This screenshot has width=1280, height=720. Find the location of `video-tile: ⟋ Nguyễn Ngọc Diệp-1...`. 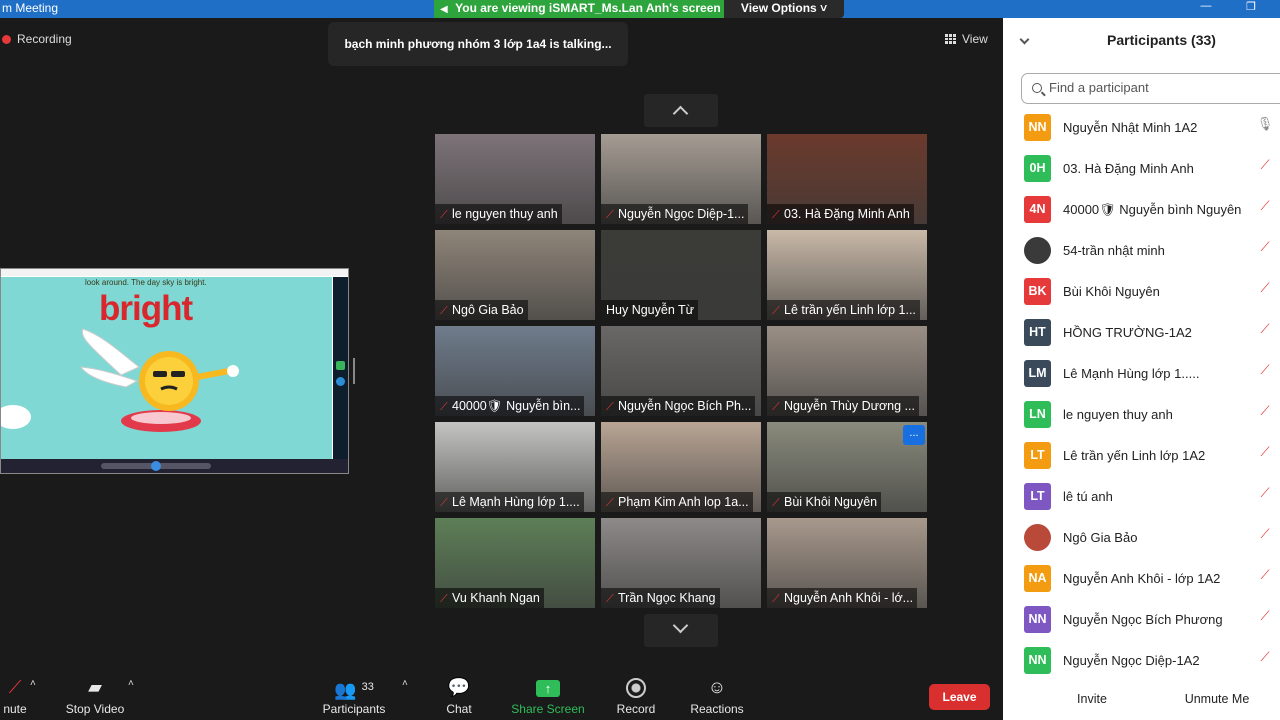

video-tile: ⟋ Nguyễn Ngọc Diệp-1... is located at coordinates (681, 179).